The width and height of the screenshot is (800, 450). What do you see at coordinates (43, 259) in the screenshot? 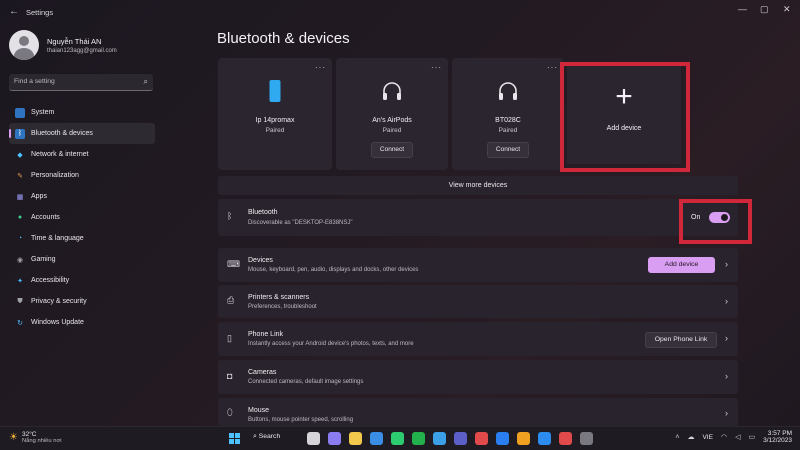
I see `sidebar-item-label: Gaming` at bounding box center [43, 259].